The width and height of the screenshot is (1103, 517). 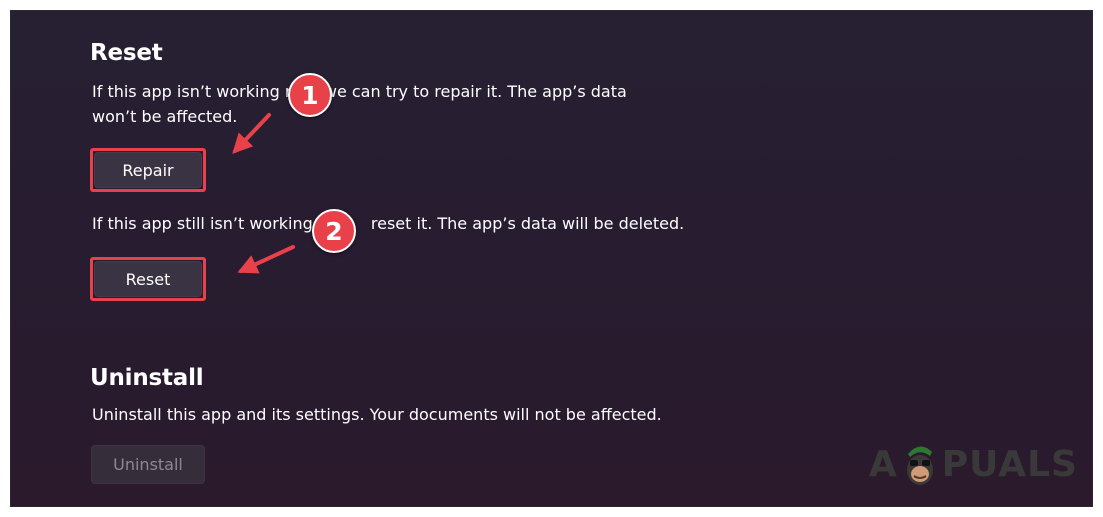 What do you see at coordinates (883, 464) in the screenshot?
I see `watermark-text-left: A` at bounding box center [883, 464].